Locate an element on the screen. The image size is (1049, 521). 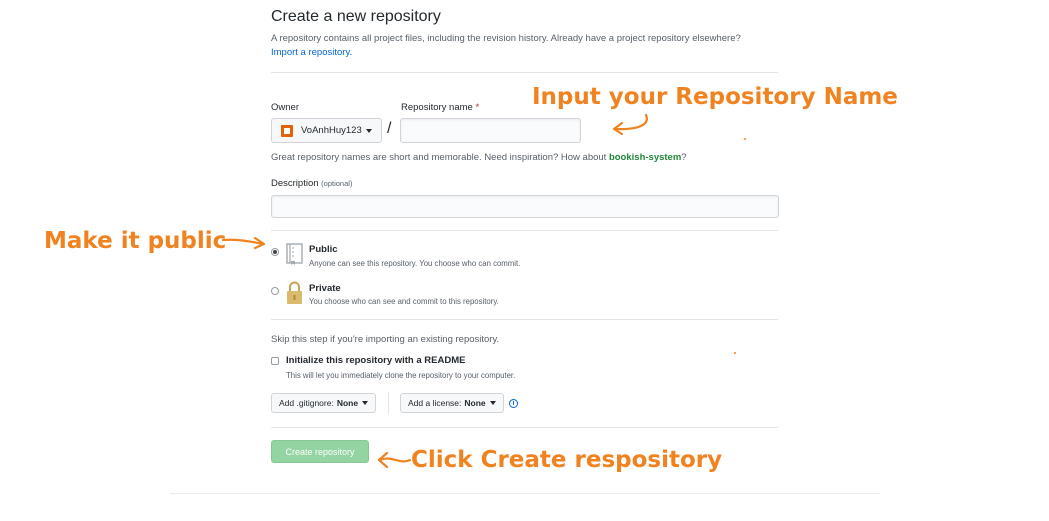
license-label: Add a license: is located at coordinates (435, 403).